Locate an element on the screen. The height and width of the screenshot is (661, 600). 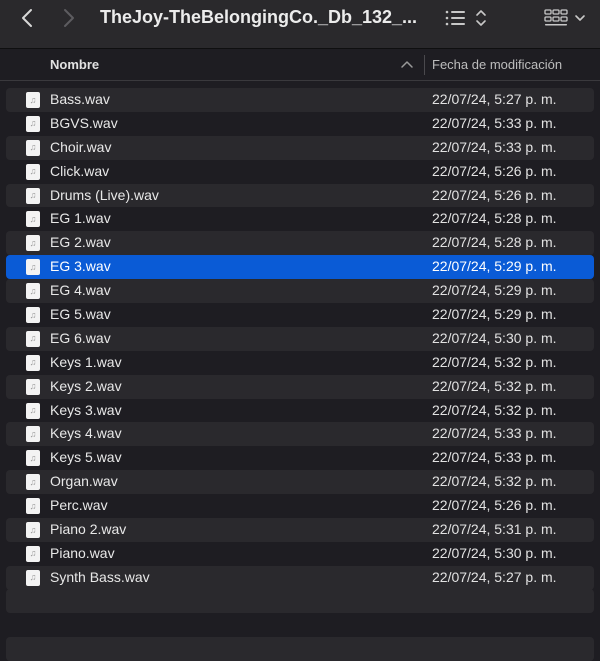
grid-view-button is located at coordinates (565, 18).